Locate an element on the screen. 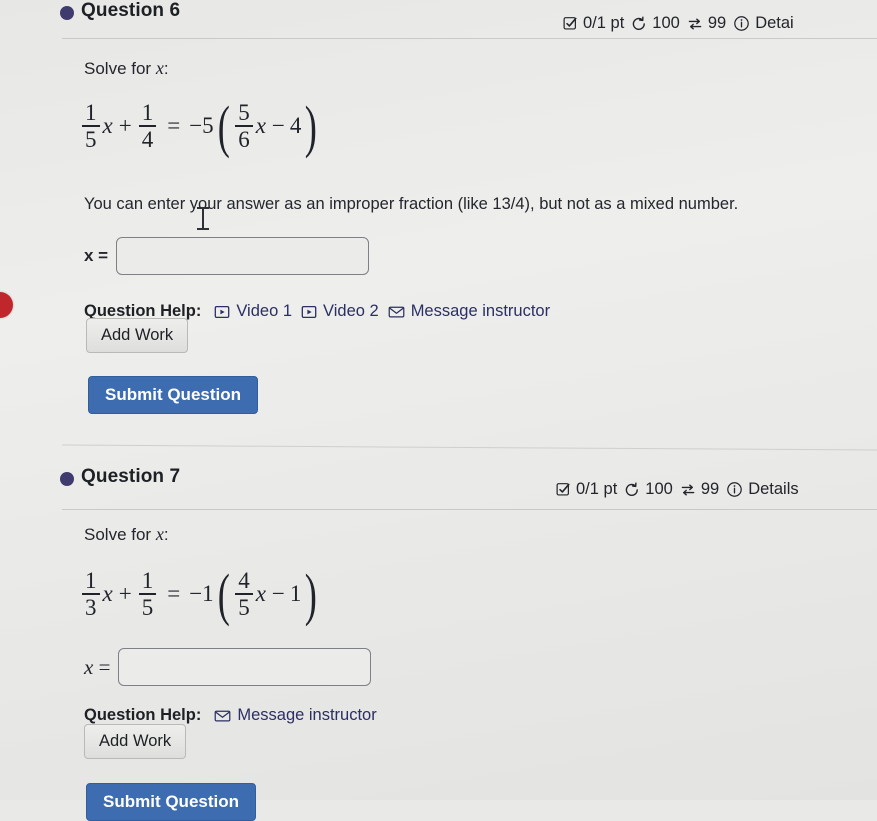  question-6-equation: 1 5 x + 1 4 = −5 ( 5 6 x − 4) is located at coordinates (200, 126).